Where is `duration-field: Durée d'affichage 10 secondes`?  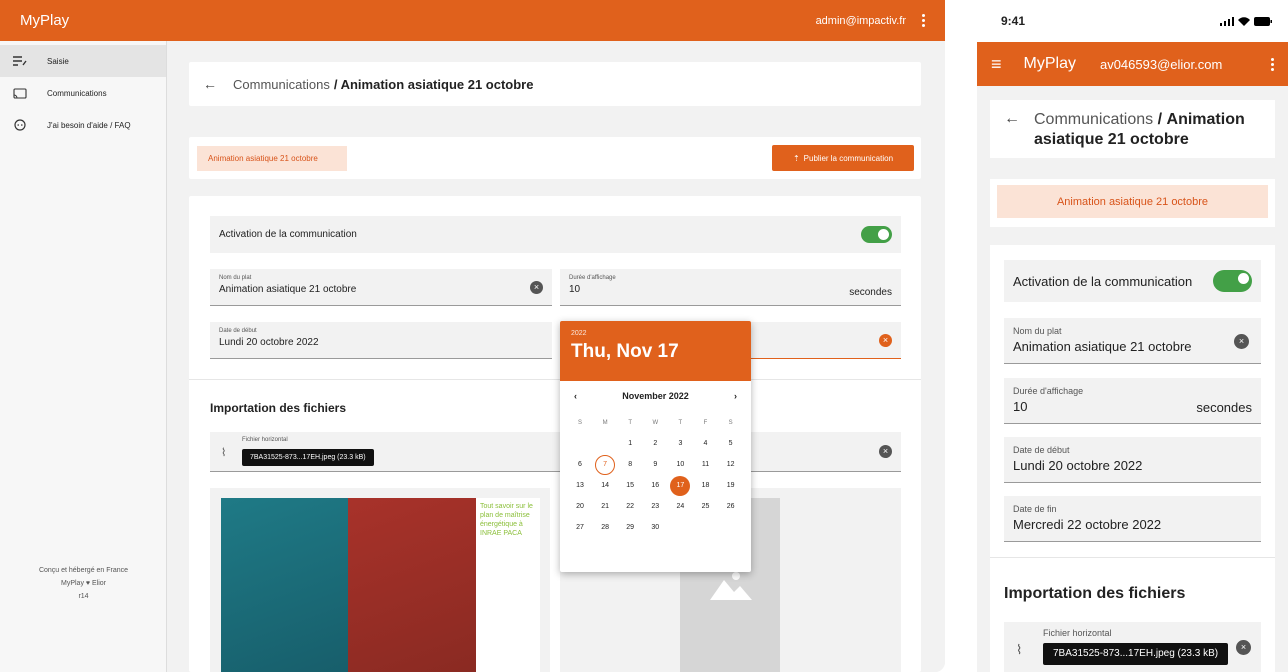 duration-field: Durée d'affichage 10 secondes is located at coordinates (730, 287).